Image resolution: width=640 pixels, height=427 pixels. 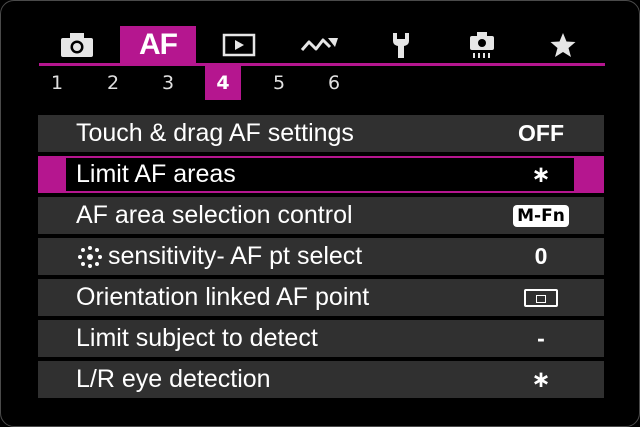 I want to click on tab-my-menu, so click(x=563, y=45).